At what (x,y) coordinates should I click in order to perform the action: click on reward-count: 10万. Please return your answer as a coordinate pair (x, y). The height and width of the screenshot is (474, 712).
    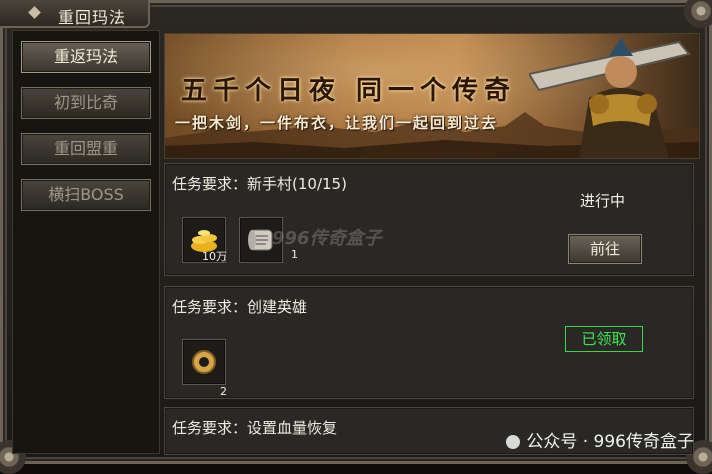
    Looking at the image, I should click on (214, 256).